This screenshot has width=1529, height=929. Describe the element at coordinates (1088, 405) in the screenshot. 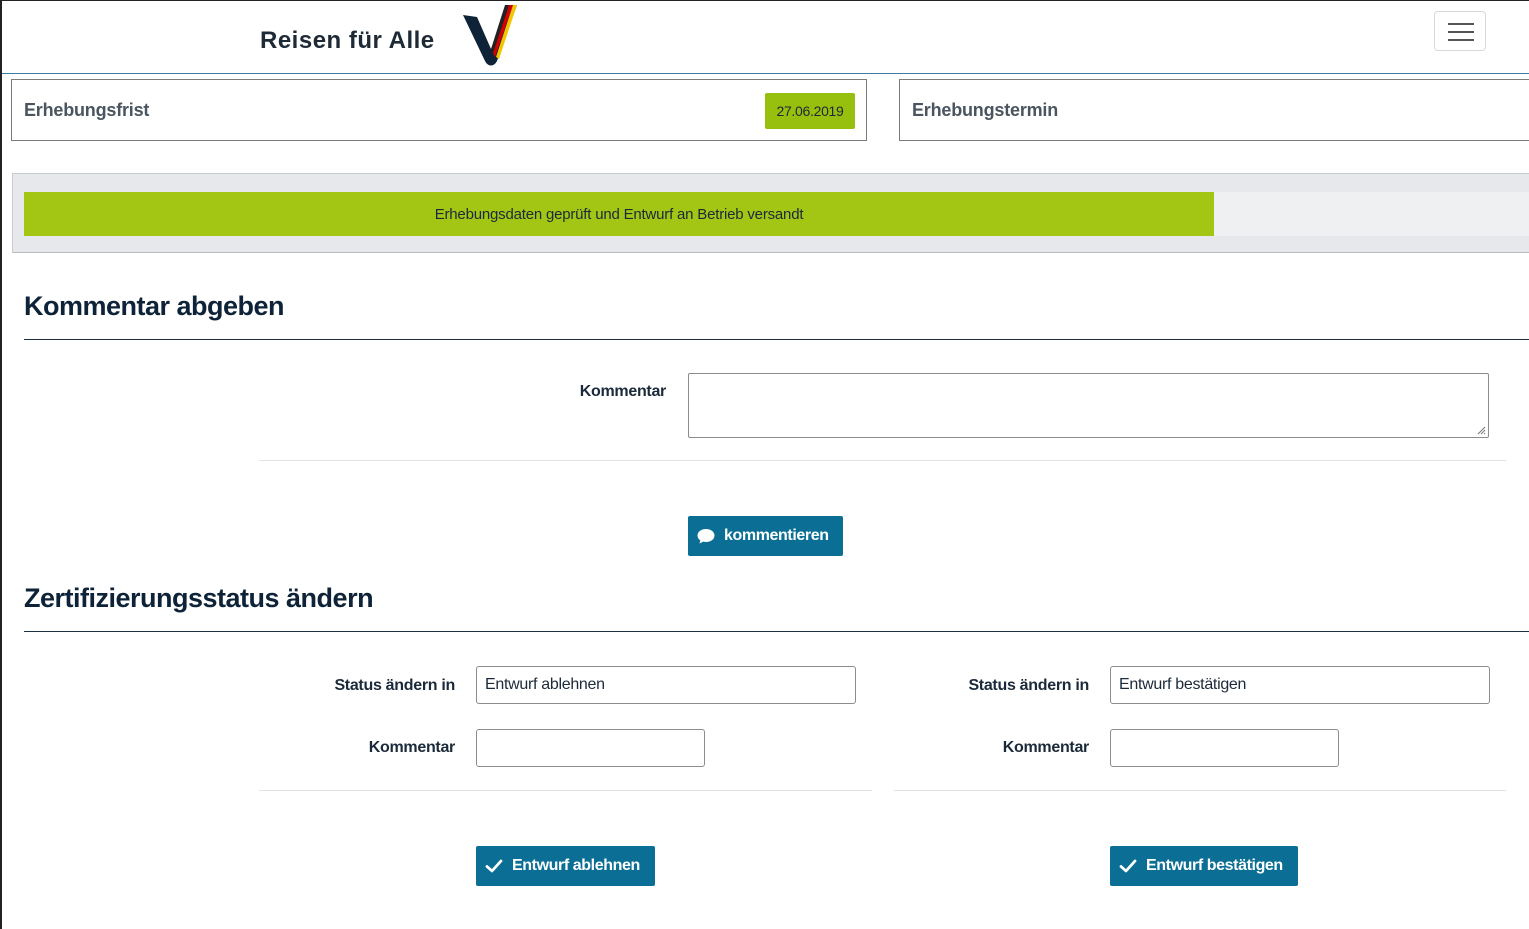

I see `comment-textarea` at that location.